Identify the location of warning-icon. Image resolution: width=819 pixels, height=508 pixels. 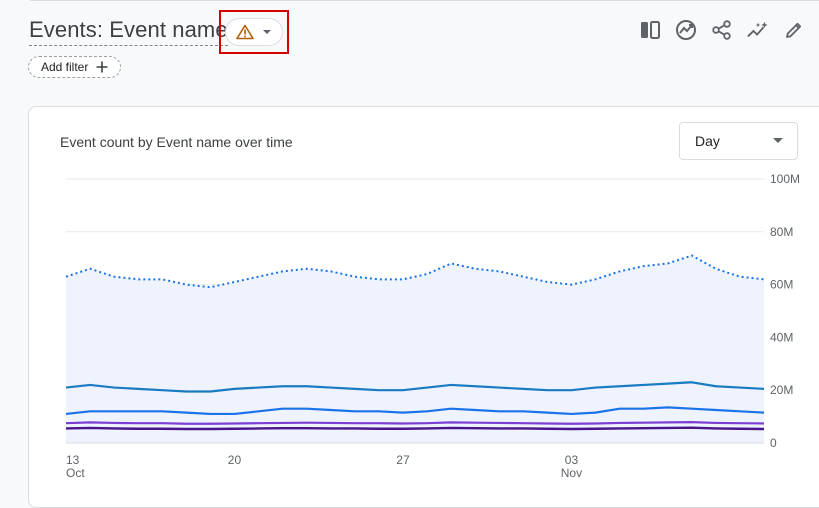
(245, 32).